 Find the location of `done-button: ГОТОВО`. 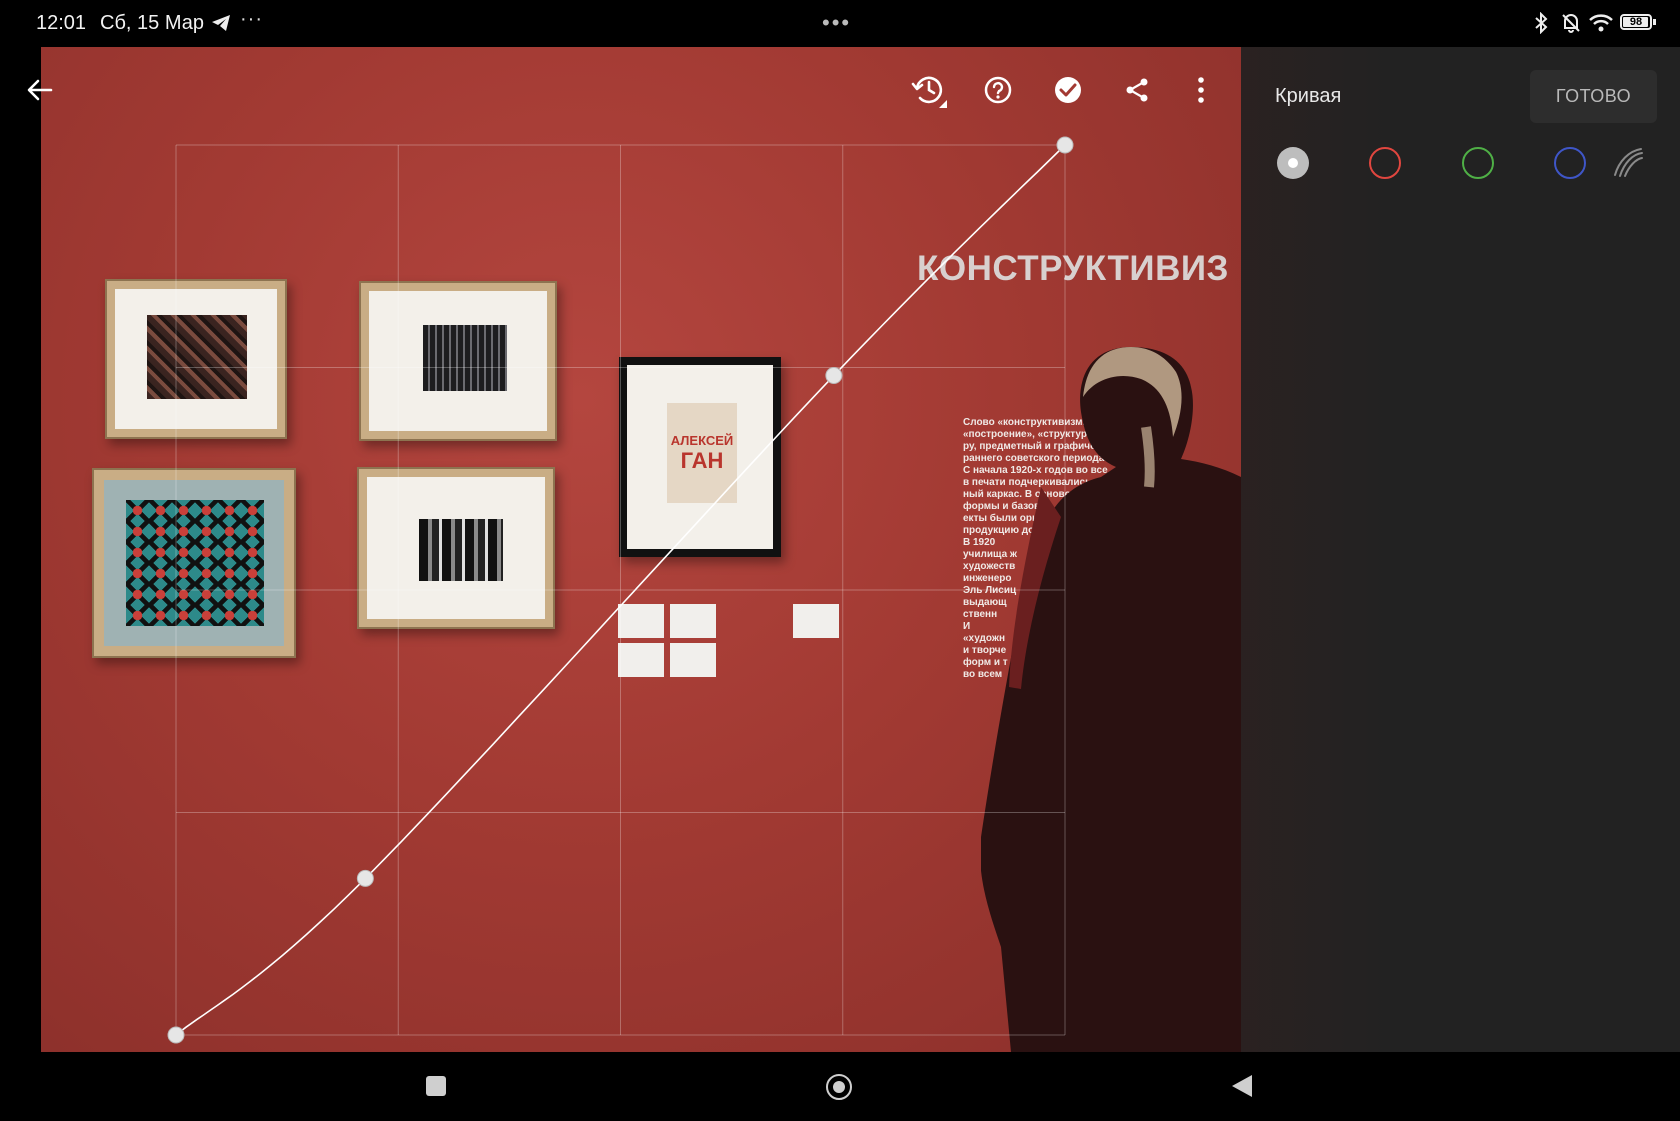

done-button: ГОТОВО is located at coordinates (1593, 96).